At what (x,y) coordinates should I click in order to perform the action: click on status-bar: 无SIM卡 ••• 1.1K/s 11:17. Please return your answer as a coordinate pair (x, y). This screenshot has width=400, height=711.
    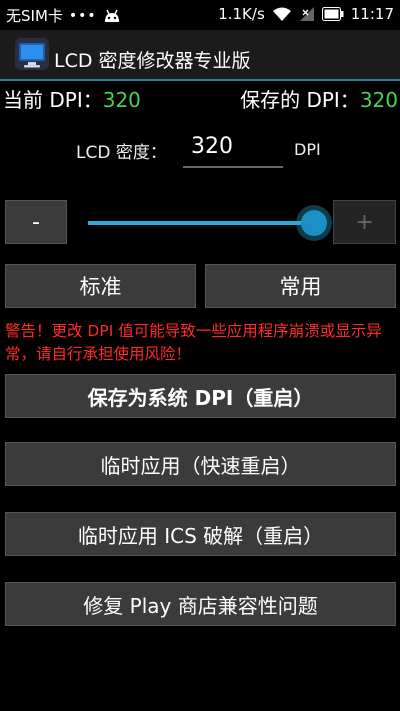
    Looking at the image, I should click on (200, 15).